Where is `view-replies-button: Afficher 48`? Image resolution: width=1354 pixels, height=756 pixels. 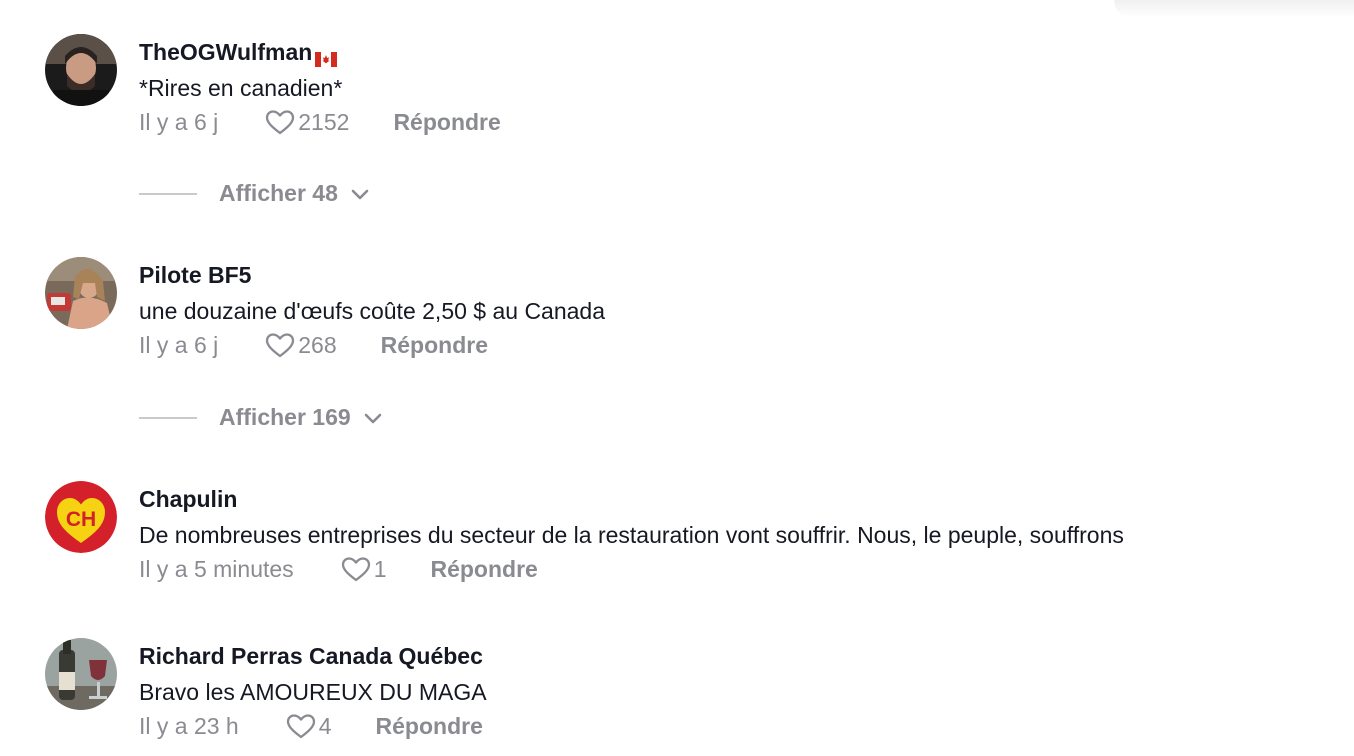
view-replies-button: Afficher 48 is located at coordinates (254, 193).